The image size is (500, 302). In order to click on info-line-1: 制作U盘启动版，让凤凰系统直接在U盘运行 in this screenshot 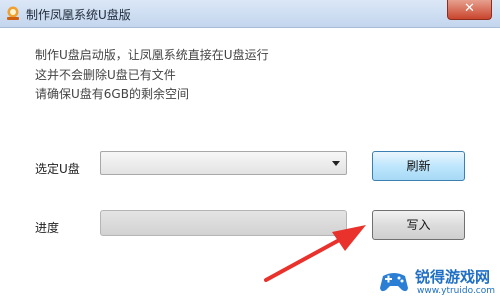, I will do `click(152, 55)`.